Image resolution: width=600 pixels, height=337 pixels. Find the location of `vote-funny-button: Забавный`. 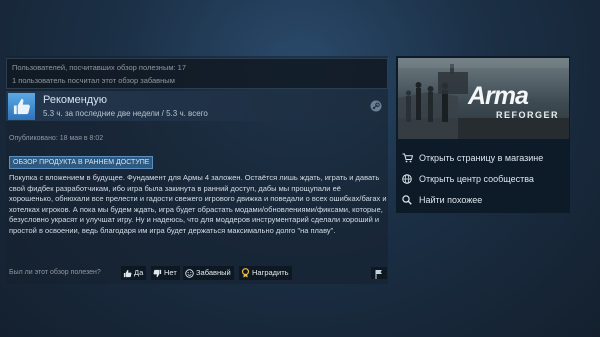

vote-funny-button: Забавный is located at coordinates (208, 273).